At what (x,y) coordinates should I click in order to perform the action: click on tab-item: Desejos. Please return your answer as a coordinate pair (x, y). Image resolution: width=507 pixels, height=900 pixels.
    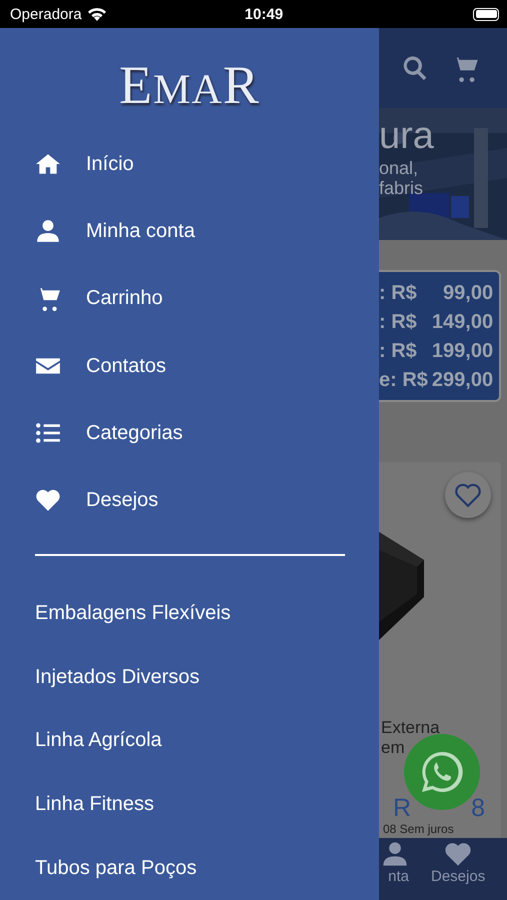
    Looking at the image, I should click on (458, 862).